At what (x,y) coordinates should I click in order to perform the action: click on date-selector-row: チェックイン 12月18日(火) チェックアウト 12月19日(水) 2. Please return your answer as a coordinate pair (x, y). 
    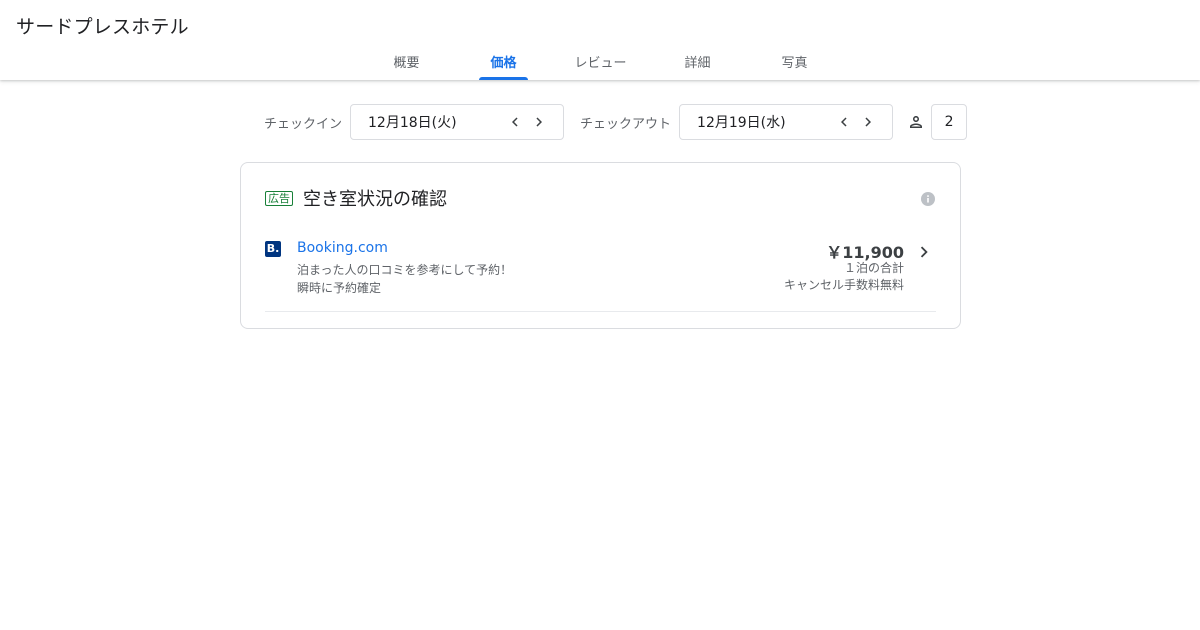
    Looking at the image, I should click on (616, 122).